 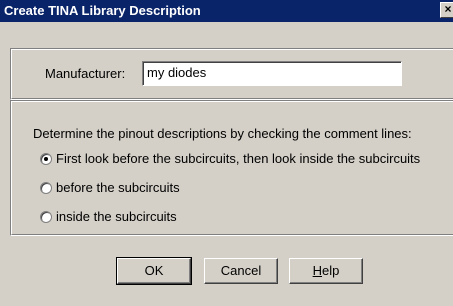 I want to click on help-button: Help, so click(x=326, y=271).